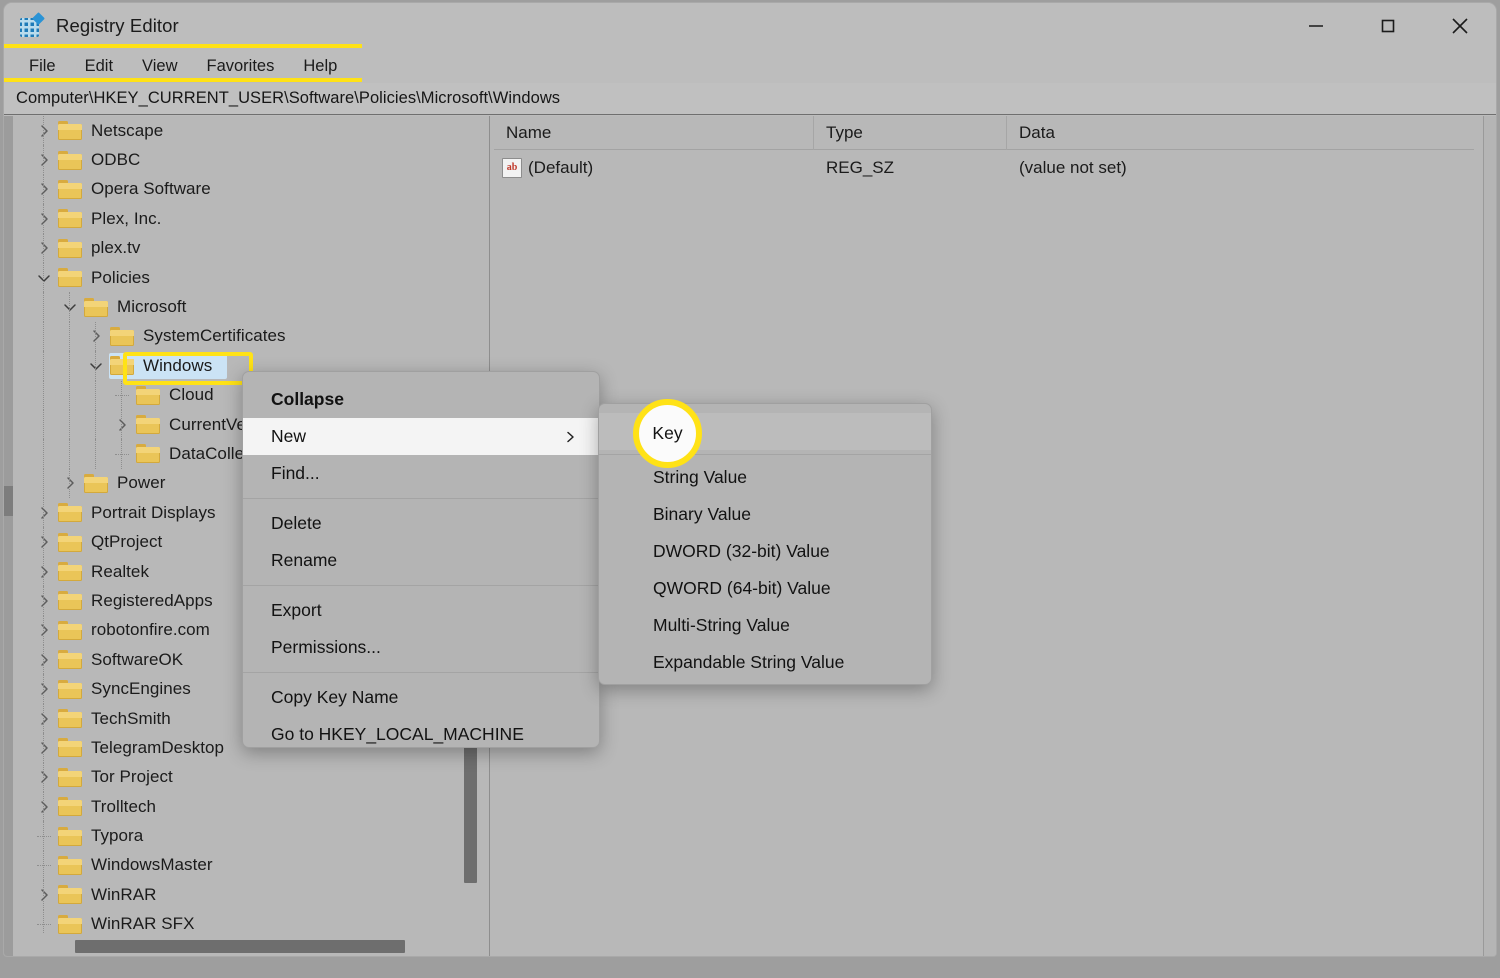 This screenshot has width=1500, height=978. What do you see at coordinates (240, 921) in the screenshot?
I see `tree-item-winrar-sfx: WinRAR SFX` at bounding box center [240, 921].